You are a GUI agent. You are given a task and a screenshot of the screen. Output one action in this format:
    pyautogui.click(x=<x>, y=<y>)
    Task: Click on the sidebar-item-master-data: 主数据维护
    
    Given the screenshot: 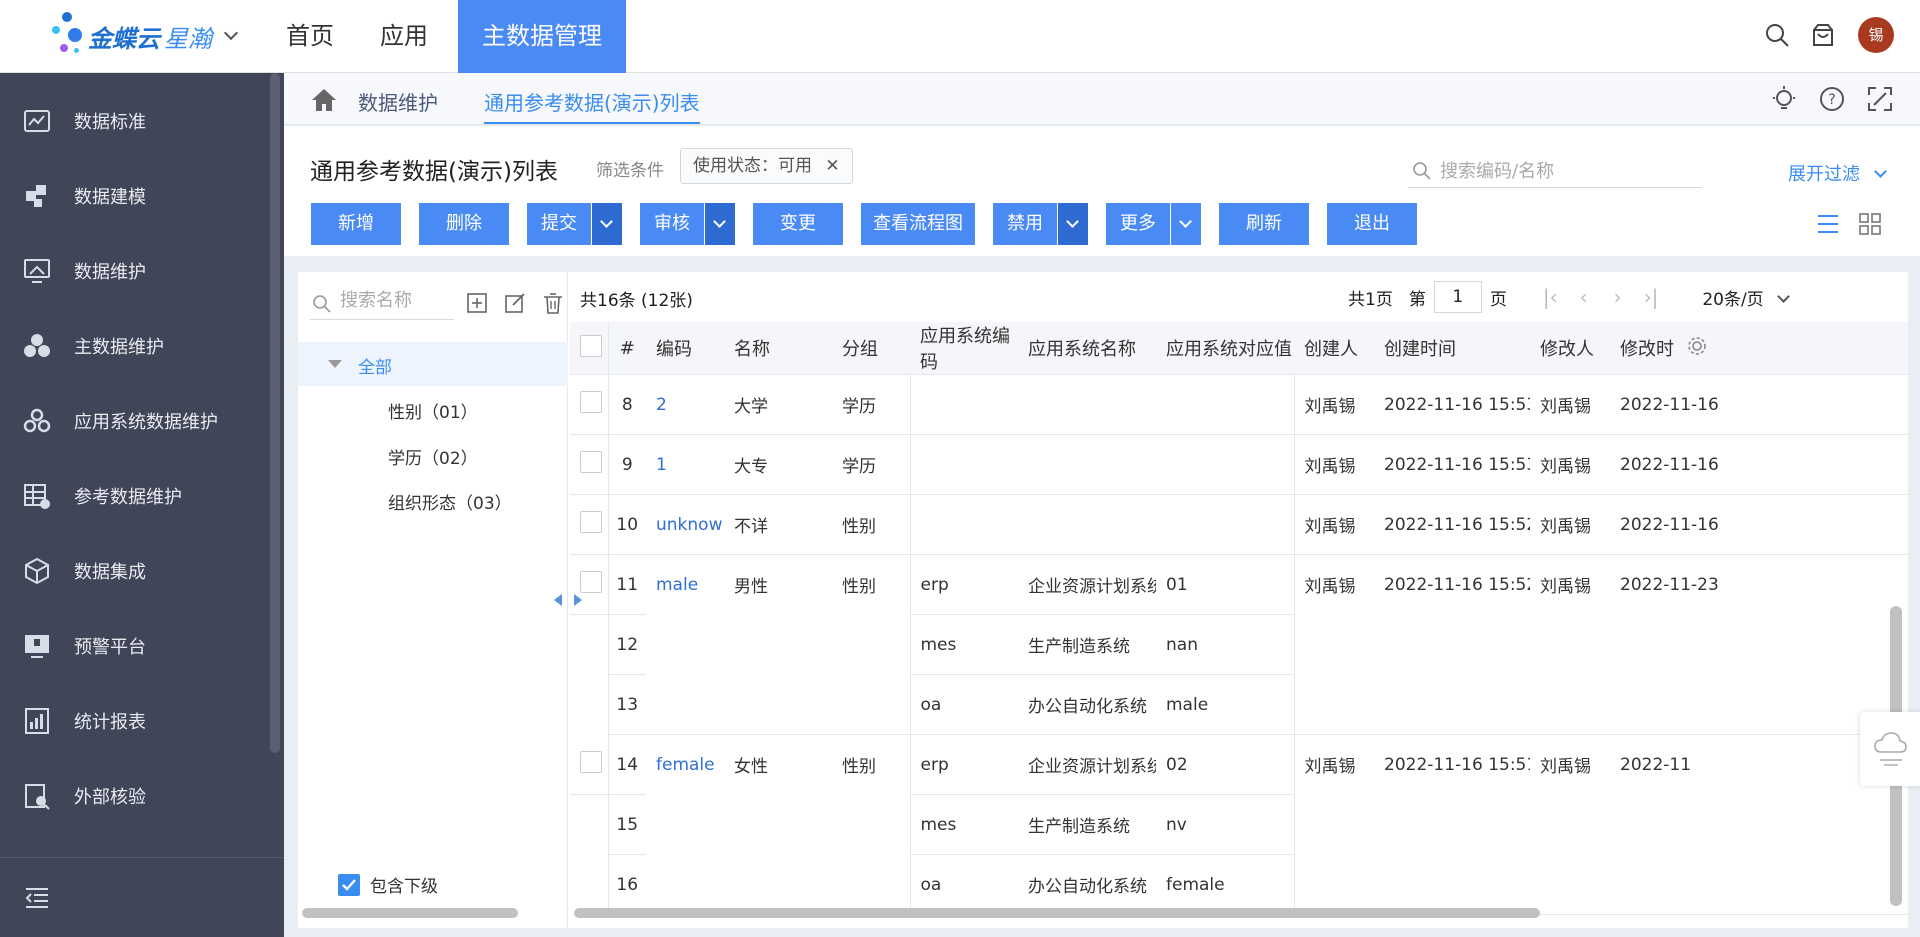 What is the action you would take?
    pyautogui.click(x=142, y=345)
    